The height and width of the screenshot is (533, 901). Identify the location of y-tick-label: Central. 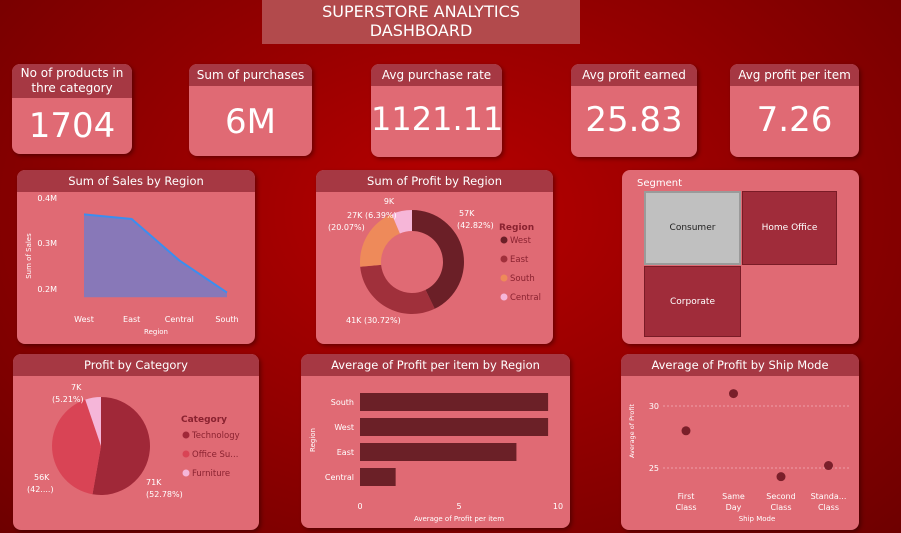
(339, 477).